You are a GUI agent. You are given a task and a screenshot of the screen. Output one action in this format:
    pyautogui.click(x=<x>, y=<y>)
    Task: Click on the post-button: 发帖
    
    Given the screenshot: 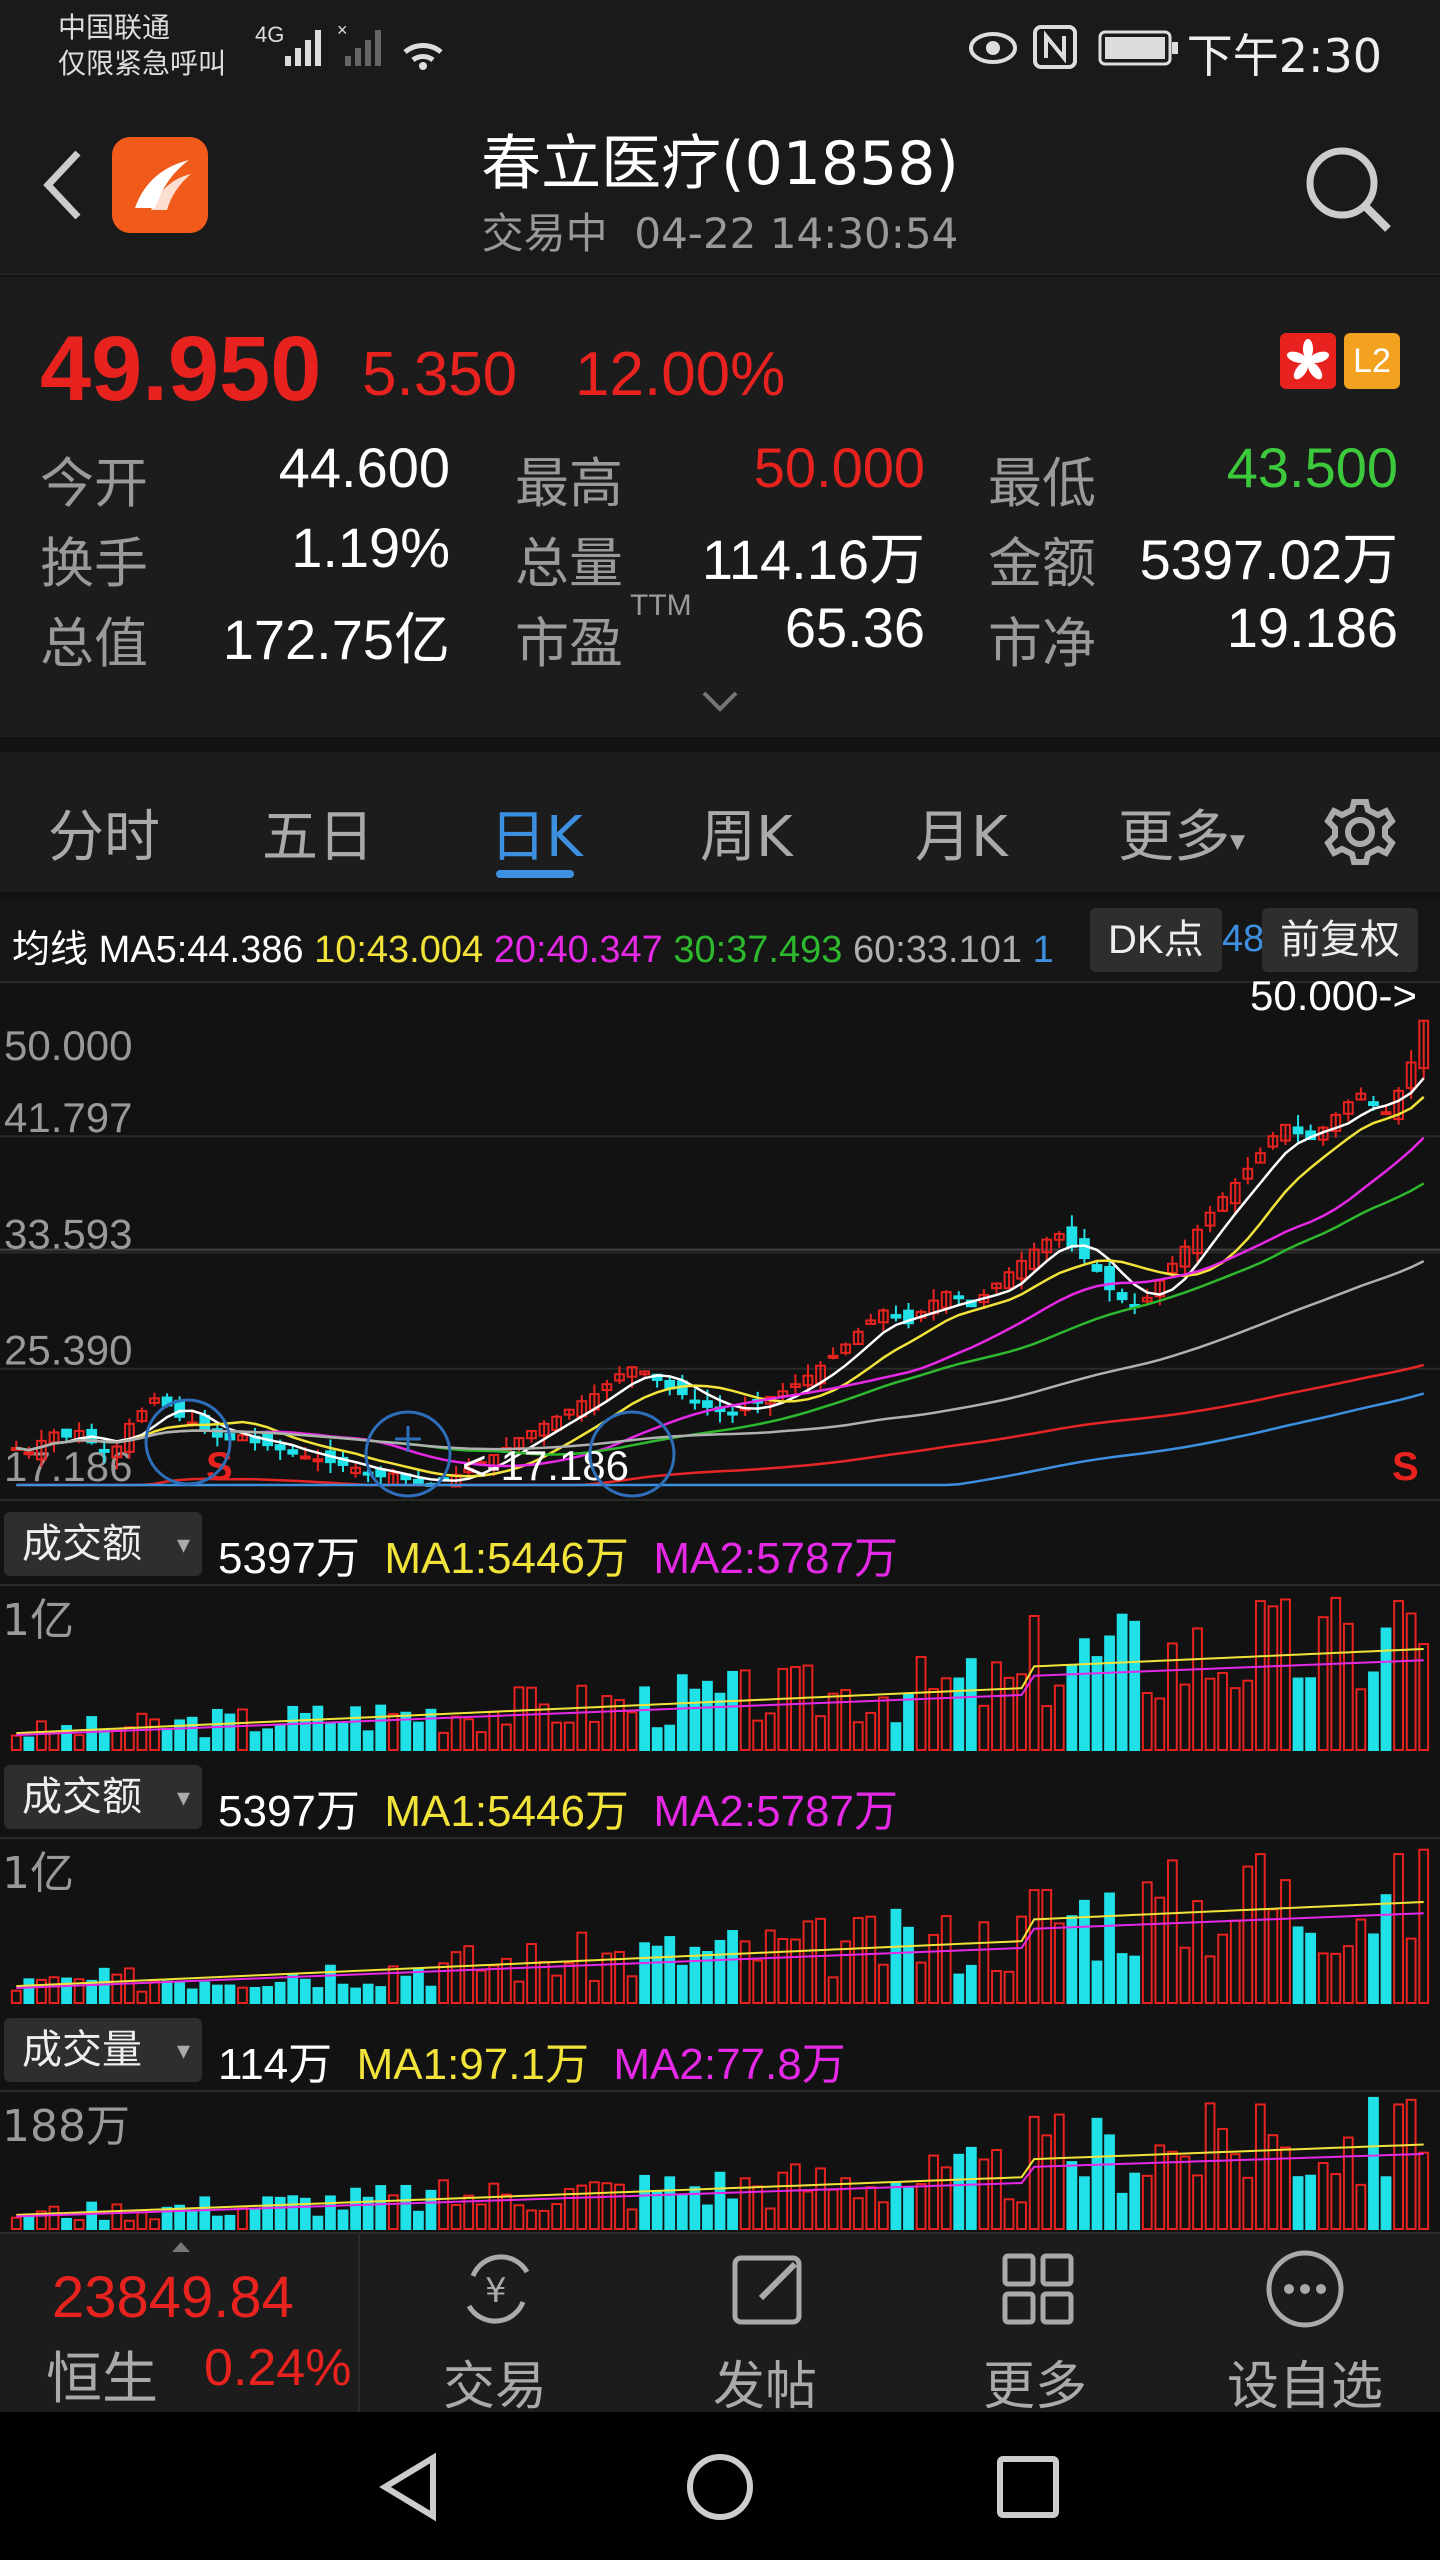 What is the action you would take?
    pyautogui.click(x=765, y=2325)
    